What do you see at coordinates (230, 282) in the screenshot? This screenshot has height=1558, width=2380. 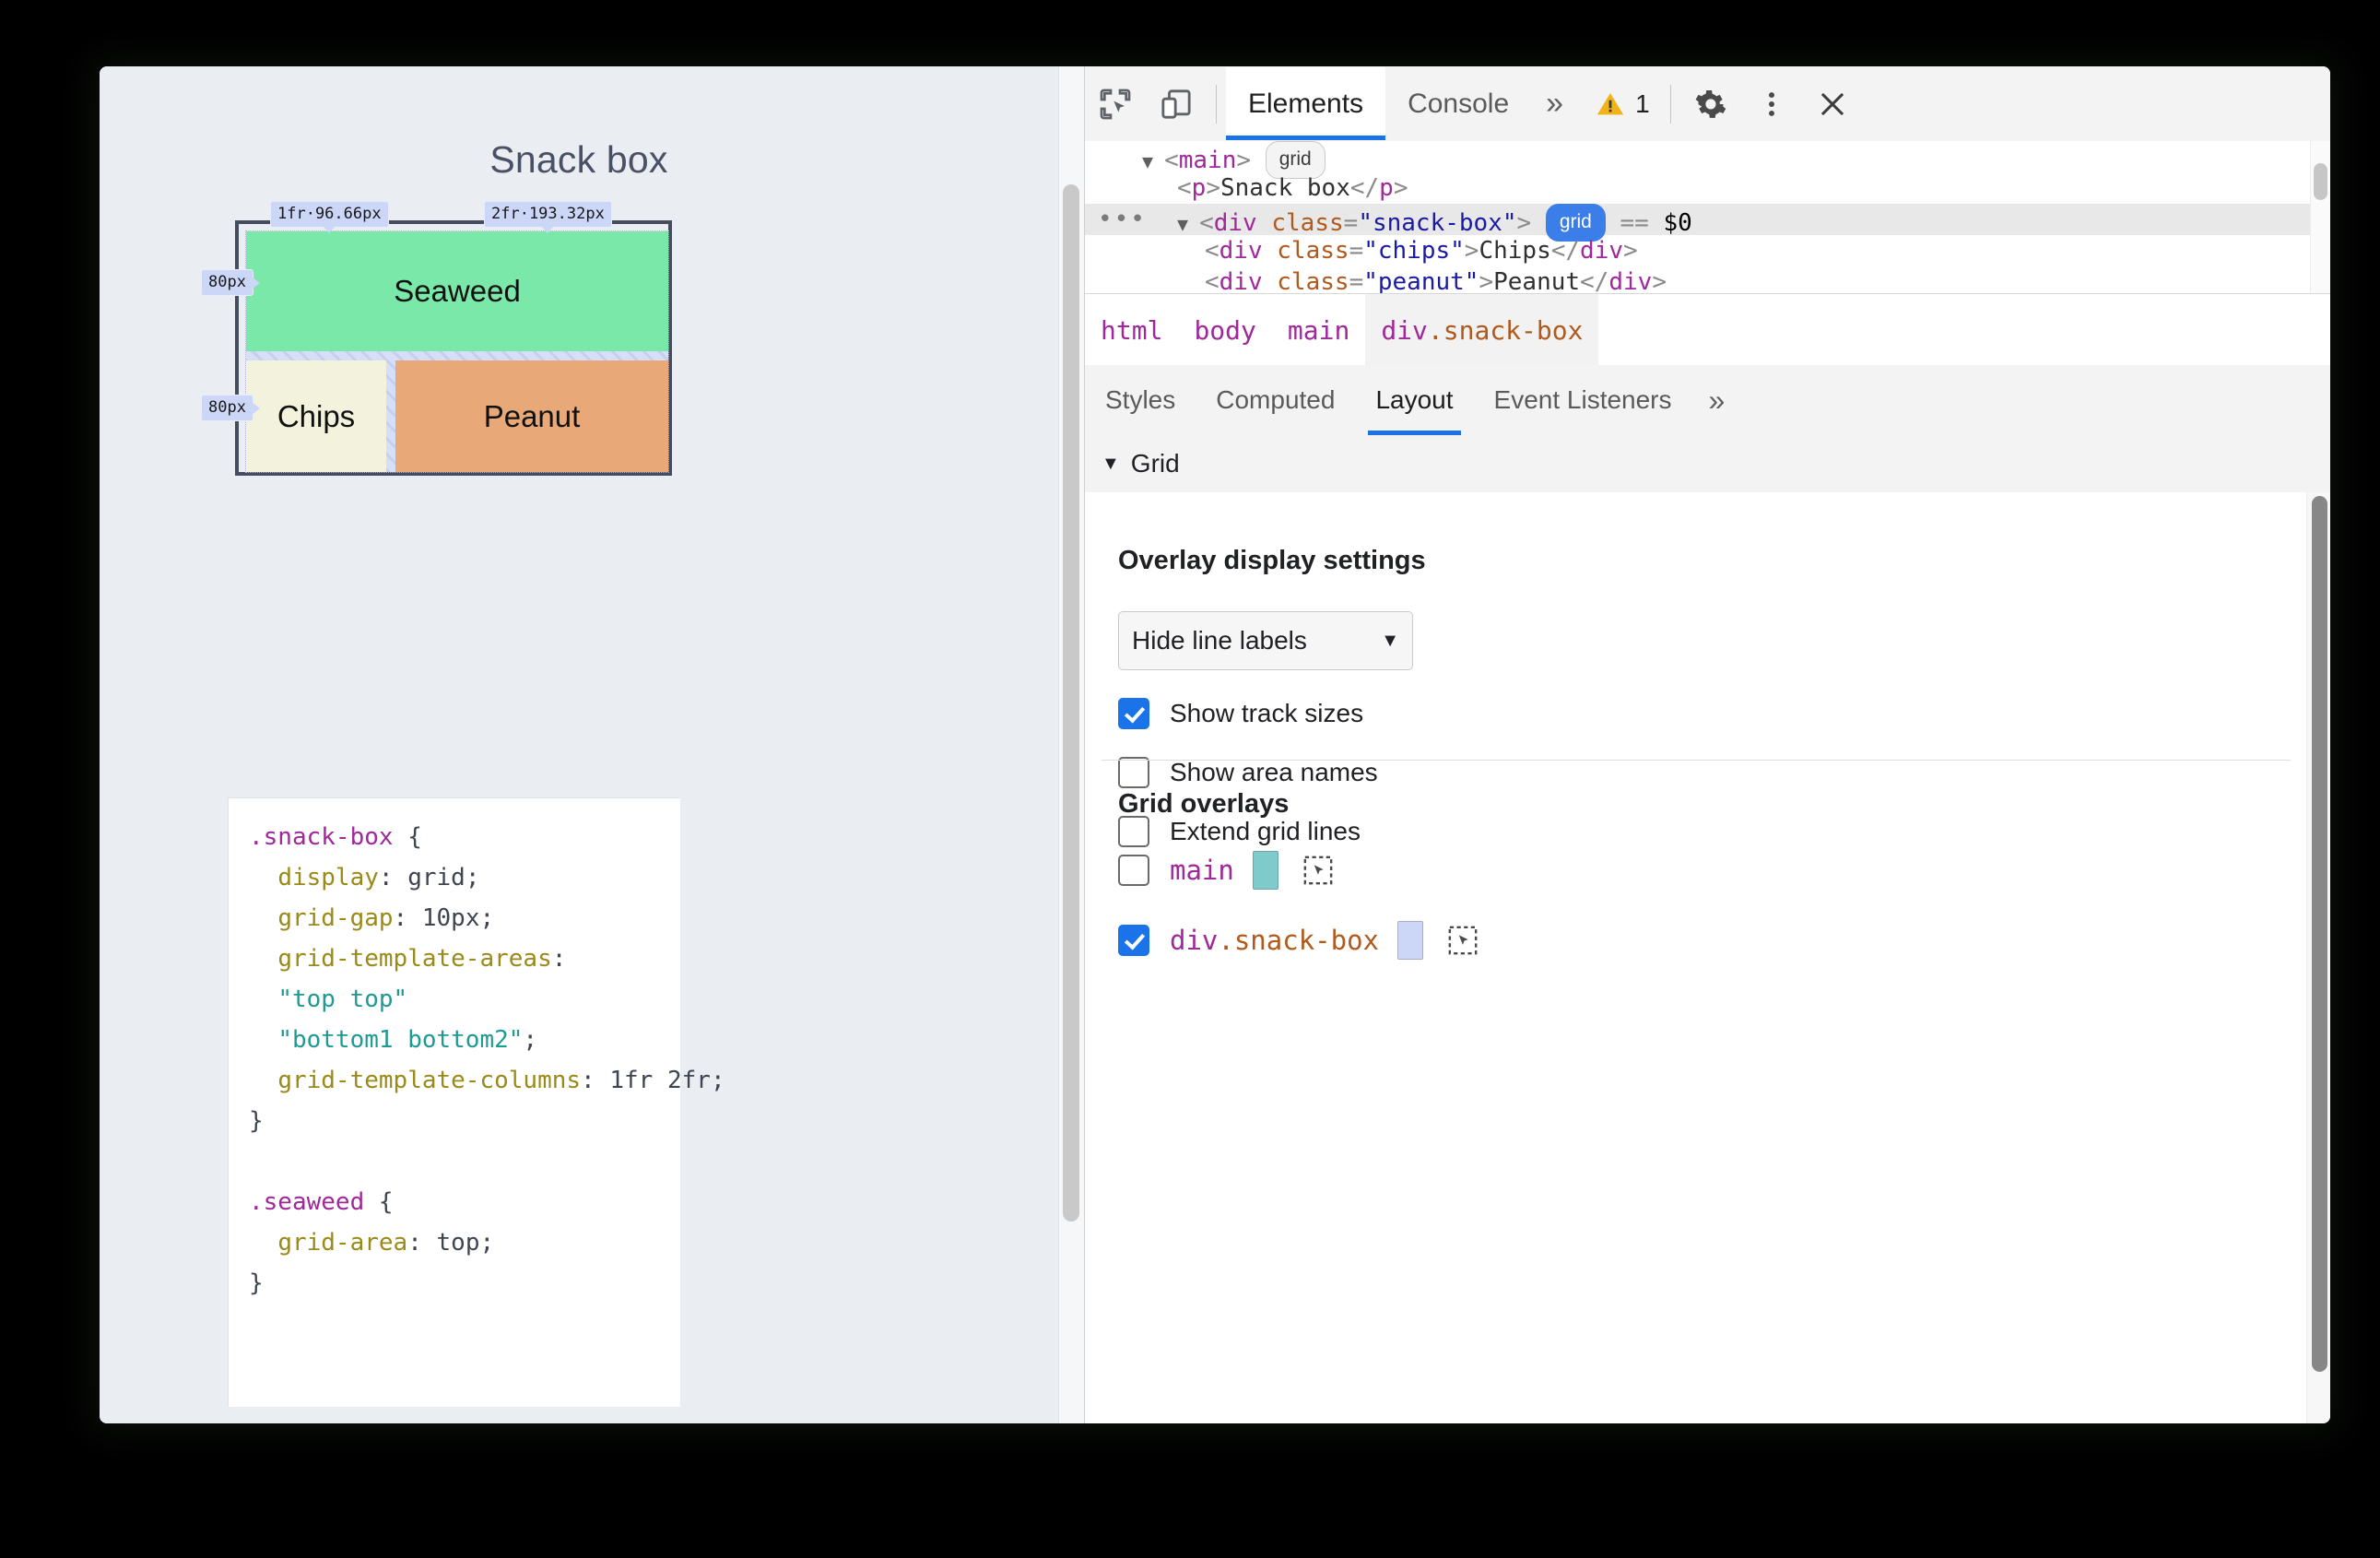 I see `track-size-label-row1: 80px` at bounding box center [230, 282].